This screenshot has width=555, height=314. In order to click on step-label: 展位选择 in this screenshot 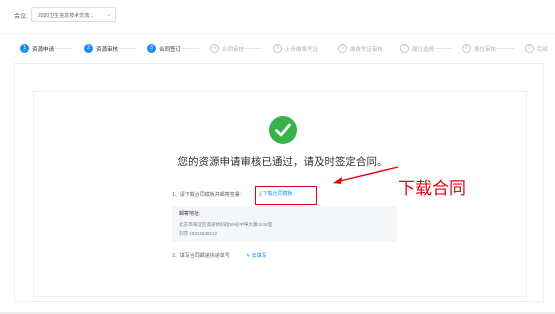, I will do `click(423, 50)`.